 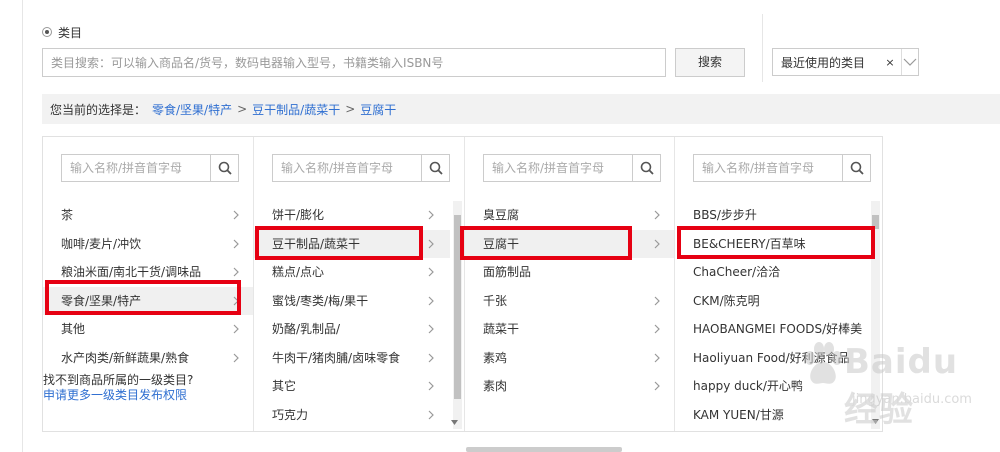 I want to click on recent-categories-select: 最近使用的类目 ×, so click(x=845, y=62).